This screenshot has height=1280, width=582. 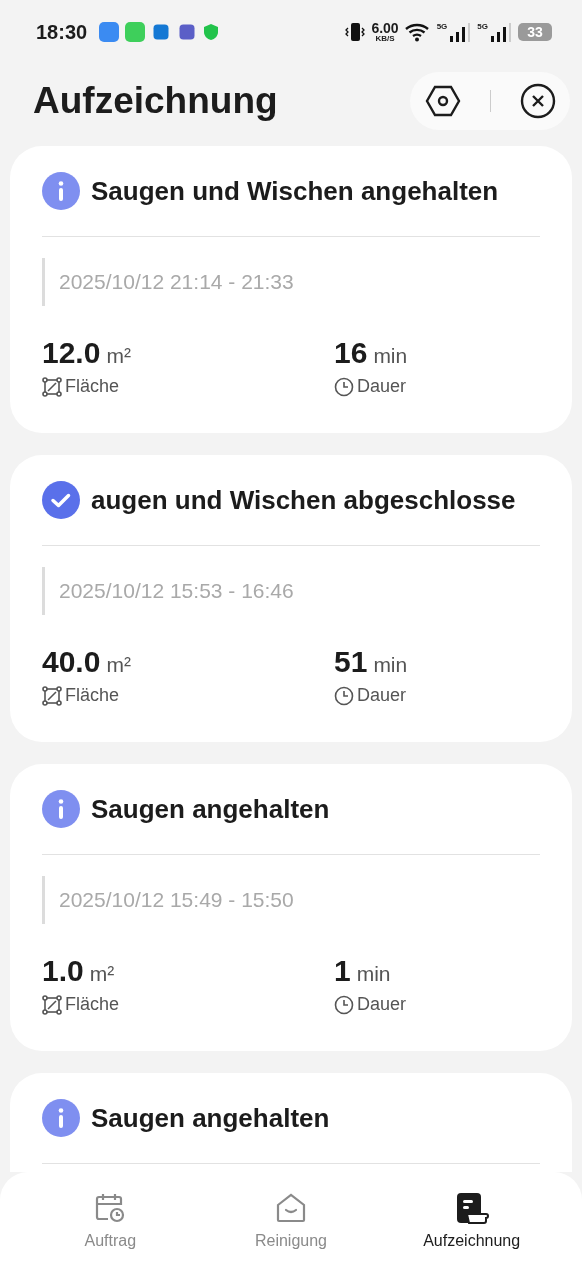 I want to click on record-card: Saugen angehalten, so click(x=291, y=1122).